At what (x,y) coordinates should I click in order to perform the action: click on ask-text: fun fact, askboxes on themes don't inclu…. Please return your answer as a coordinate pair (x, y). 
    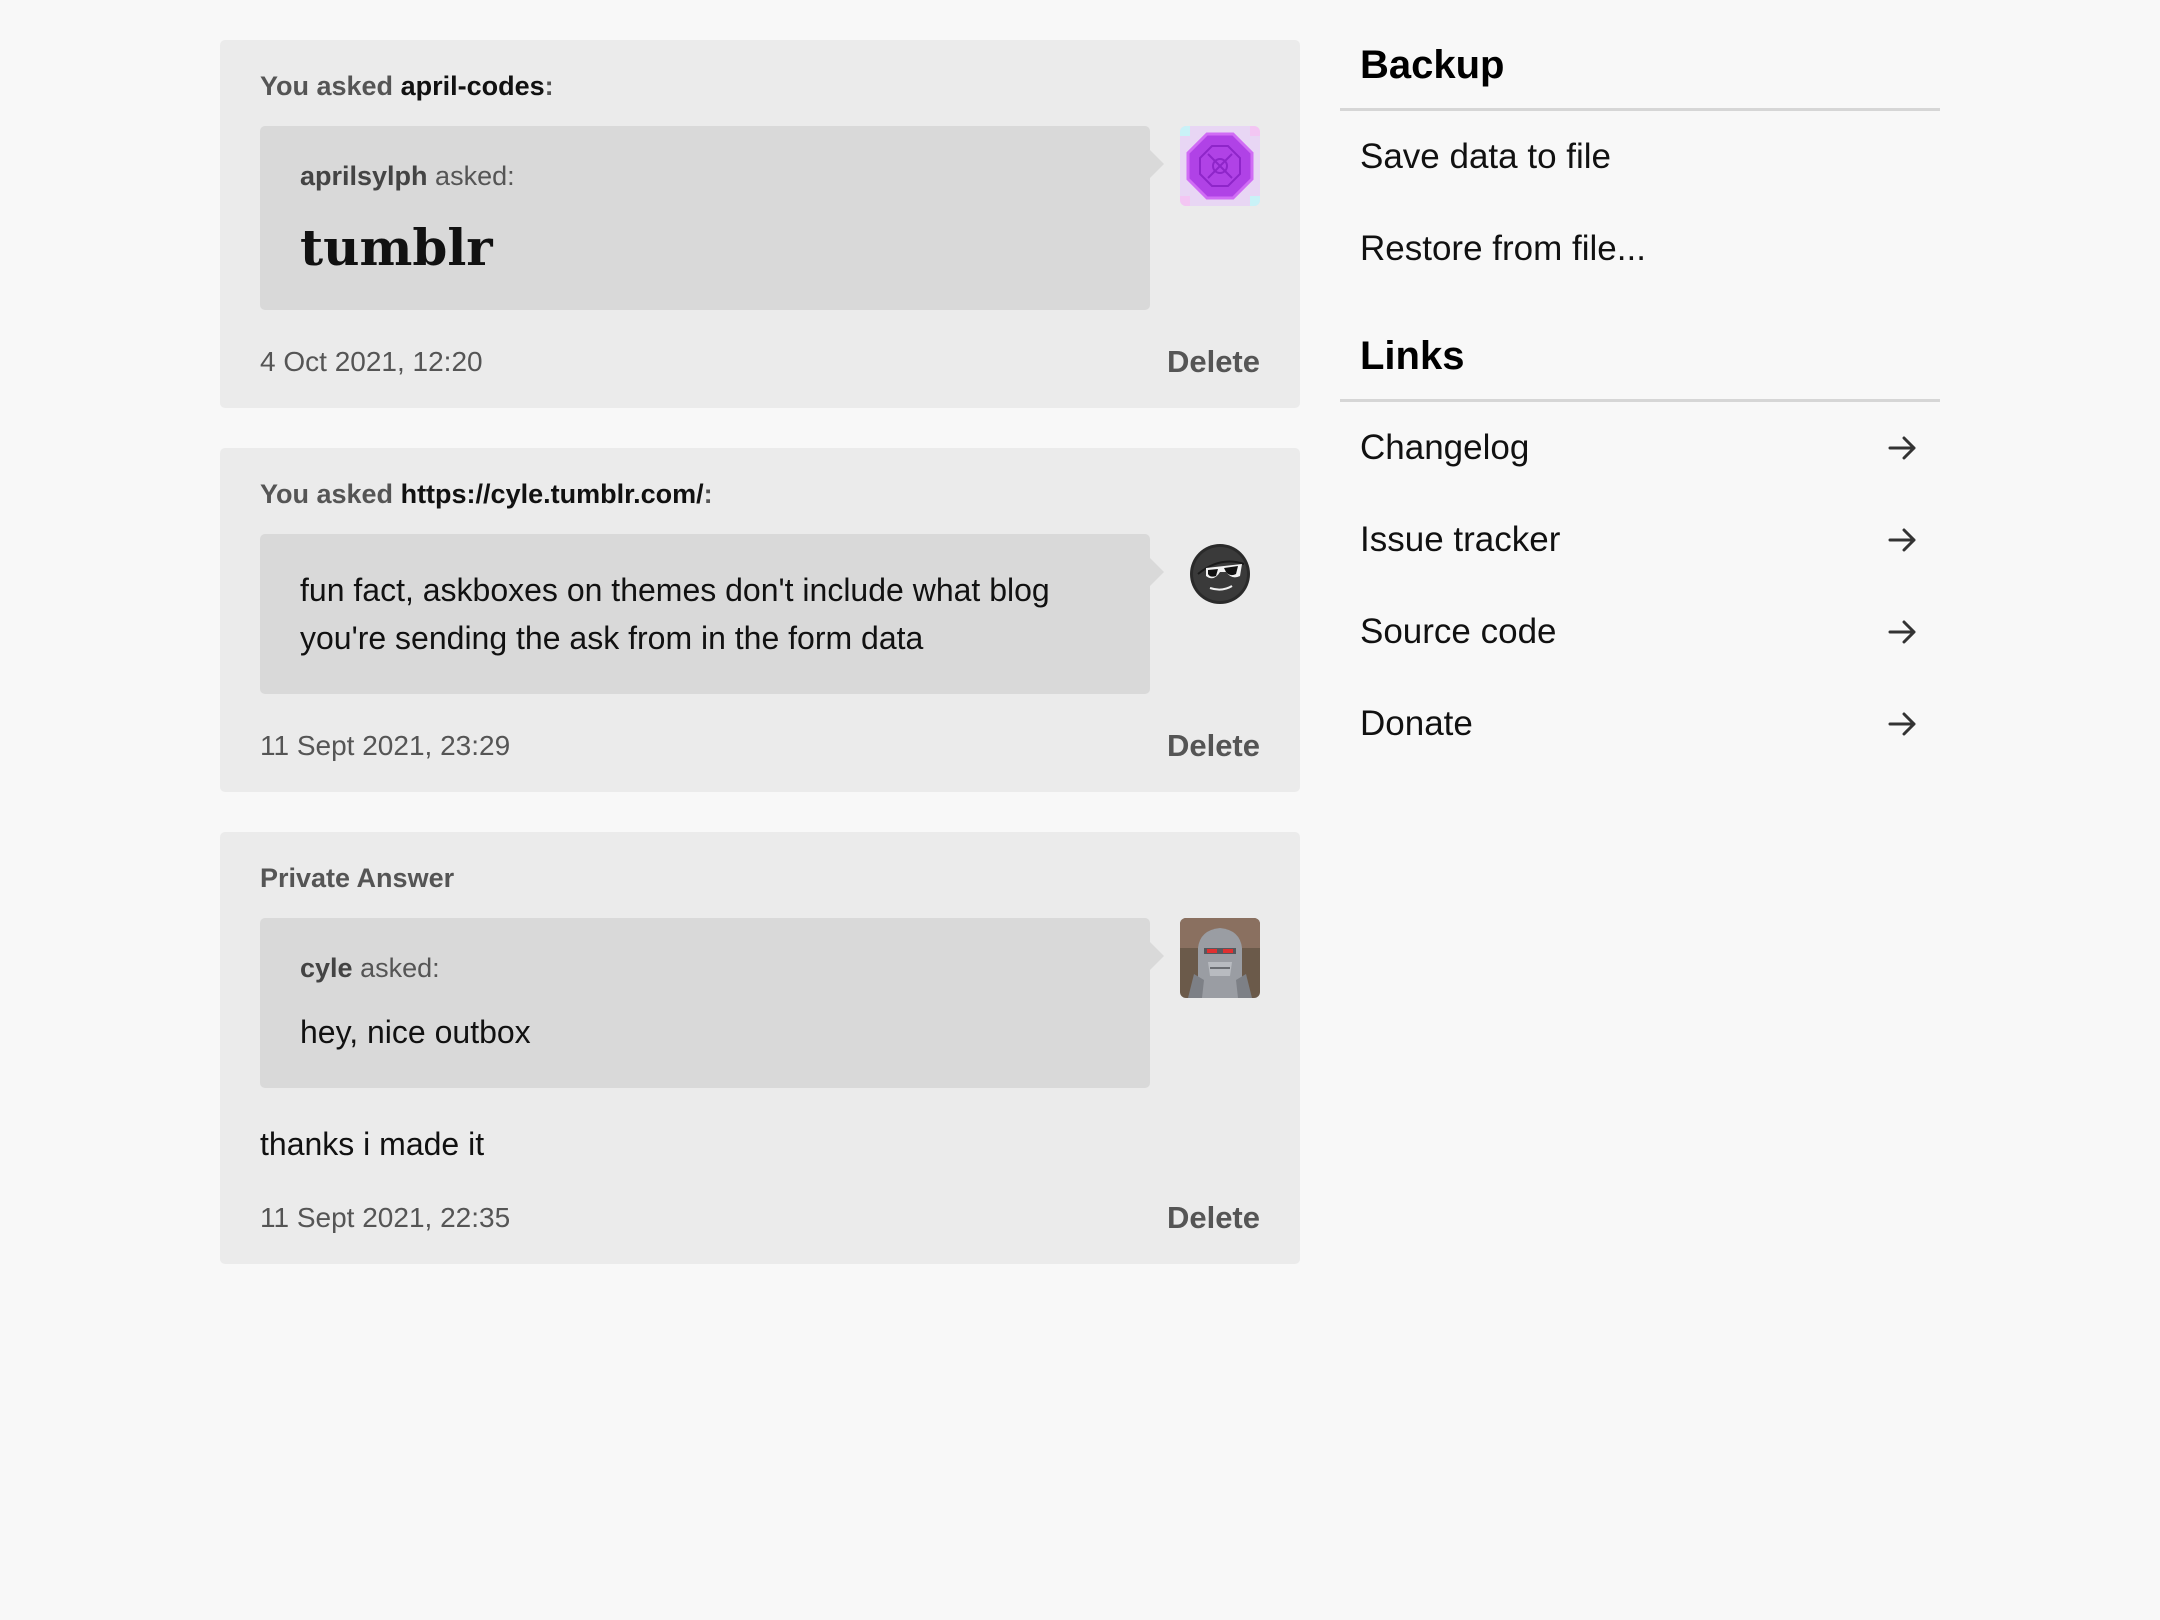
    Looking at the image, I should click on (675, 614).